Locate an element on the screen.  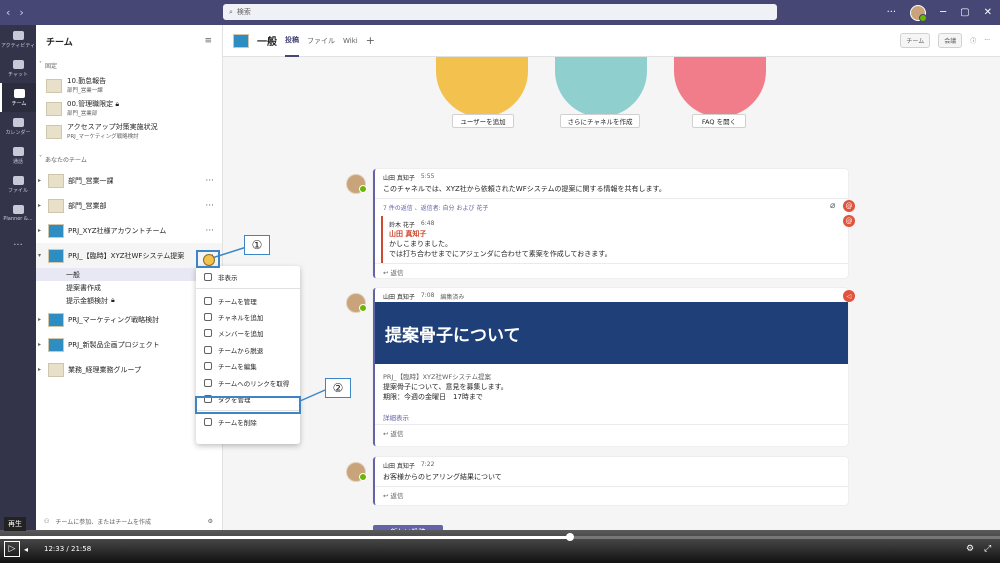
menu-add-channel: チャネルを追加 is located at coordinates (248, 317).